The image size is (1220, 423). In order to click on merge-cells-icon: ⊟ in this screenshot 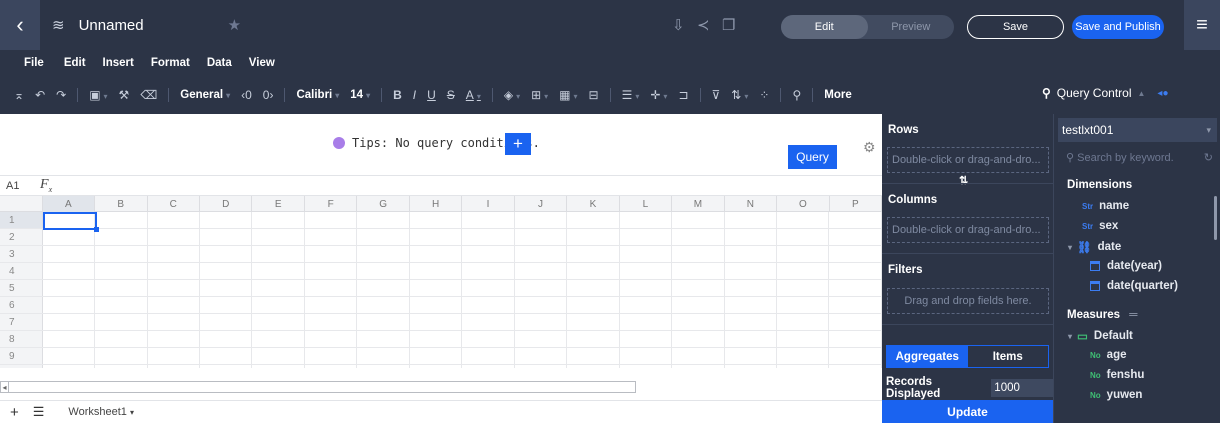, I will do `click(594, 95)`.